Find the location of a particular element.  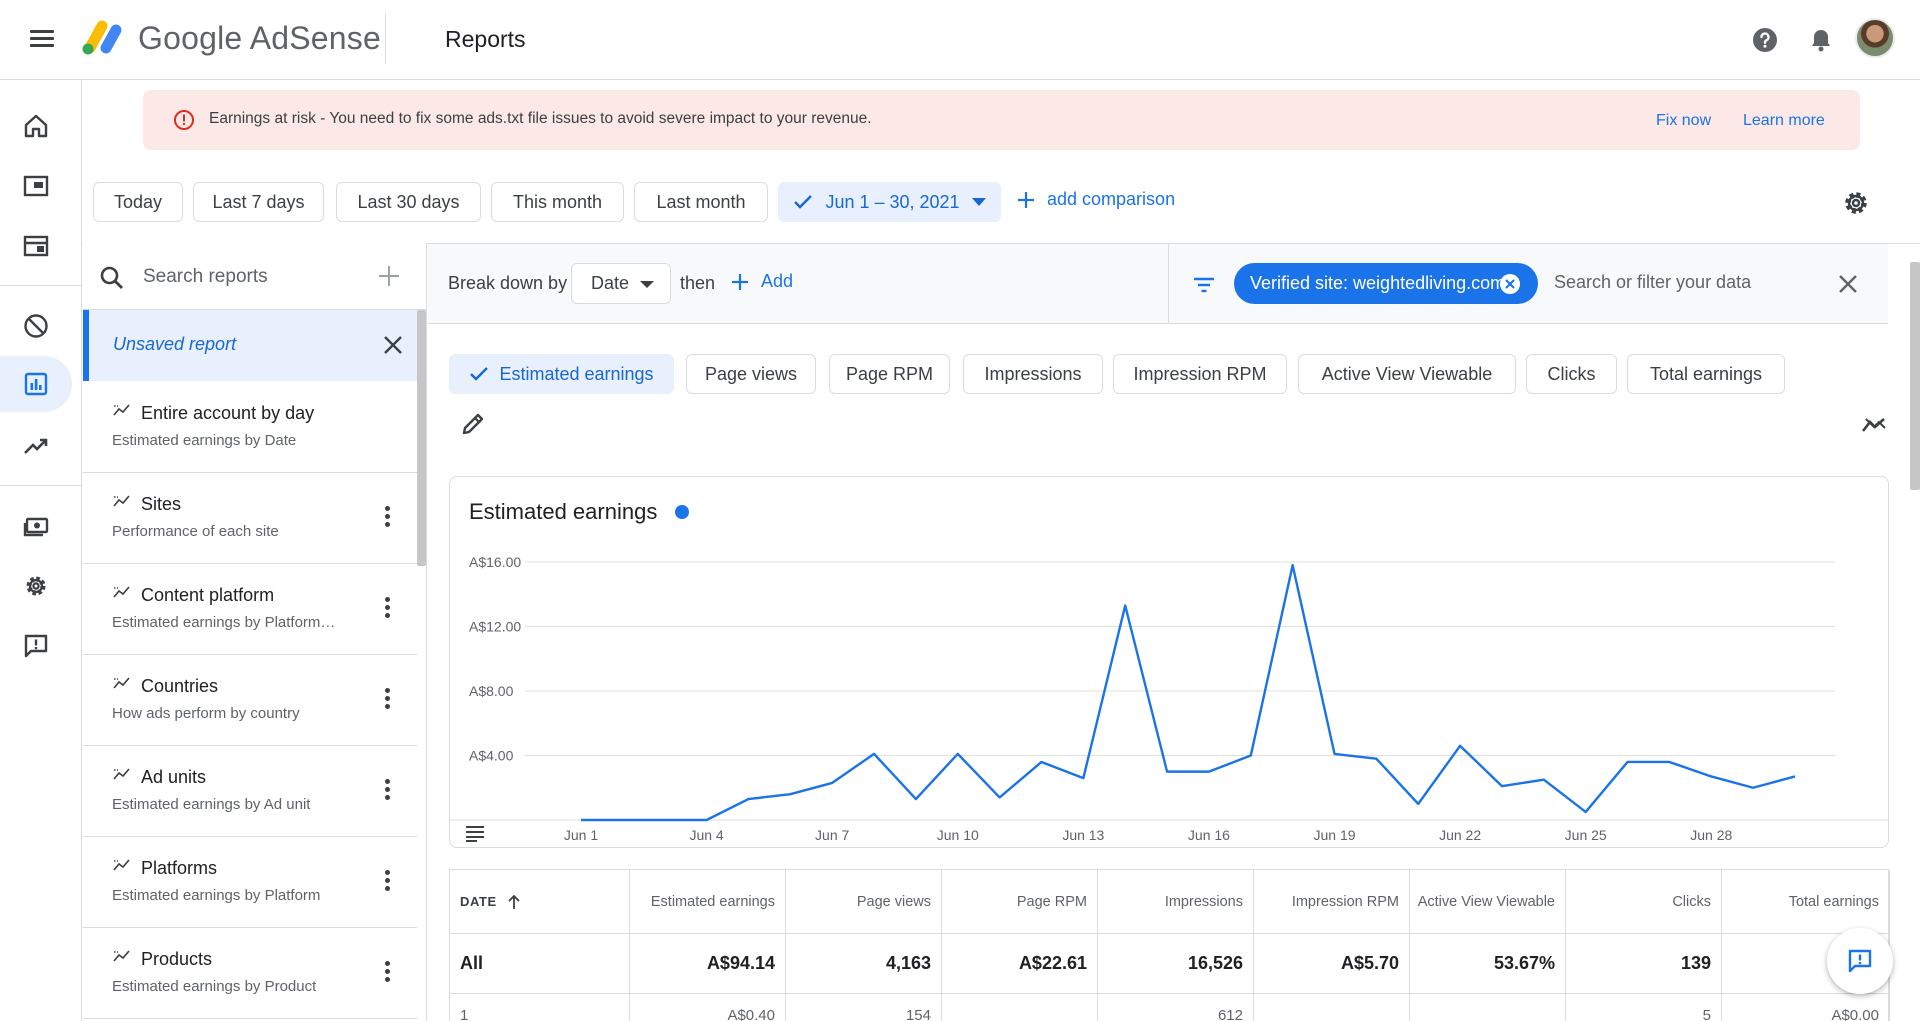

nav-home is located at coordinates (36, 126).